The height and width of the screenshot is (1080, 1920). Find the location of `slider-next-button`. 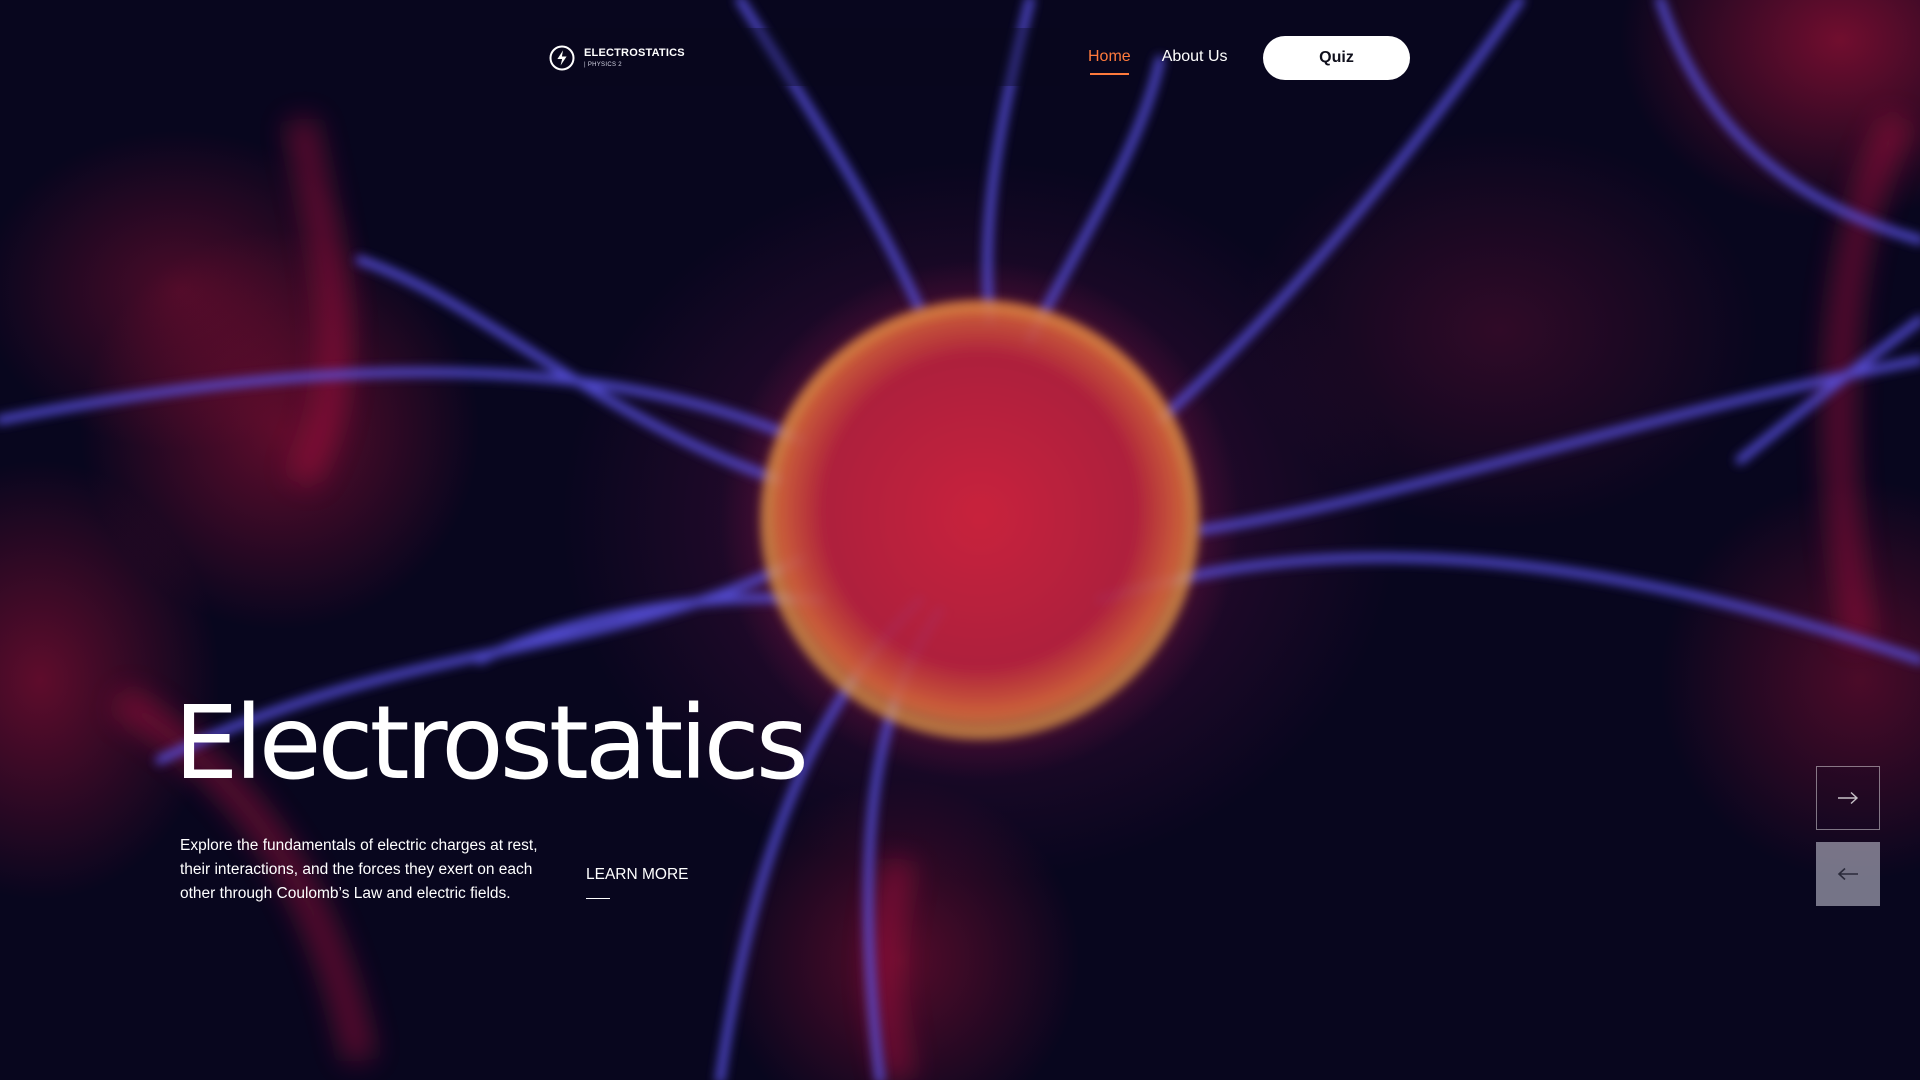

slider-next-button is located at coordinates (1848, 798).